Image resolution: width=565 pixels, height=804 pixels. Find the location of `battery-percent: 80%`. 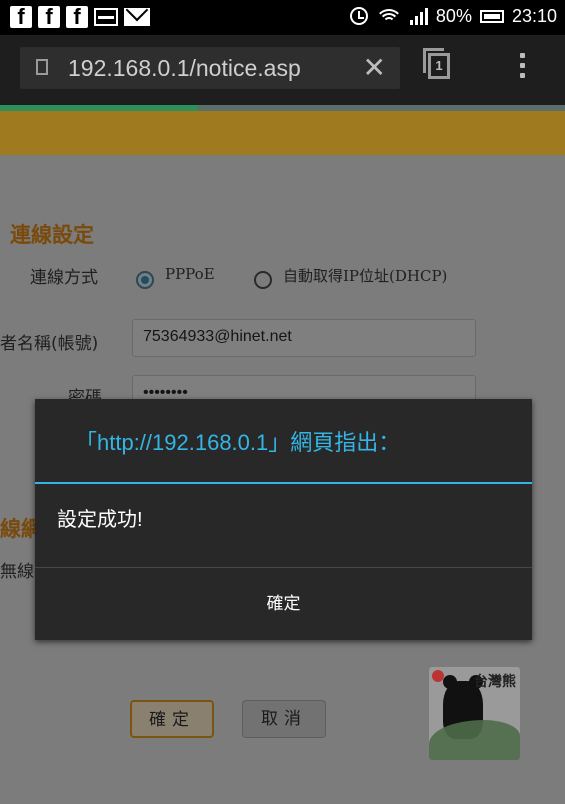

battery-percent: 80% is located at coordinates (453, 15).